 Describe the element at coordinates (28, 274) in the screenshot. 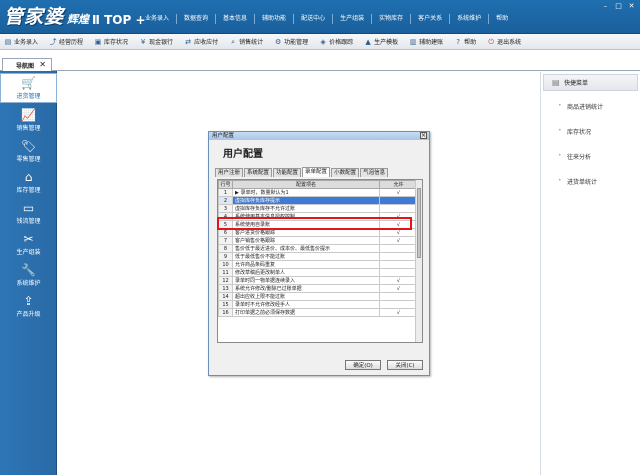

I see `sidebar-item-7: 🔧 系统维护` at that location.